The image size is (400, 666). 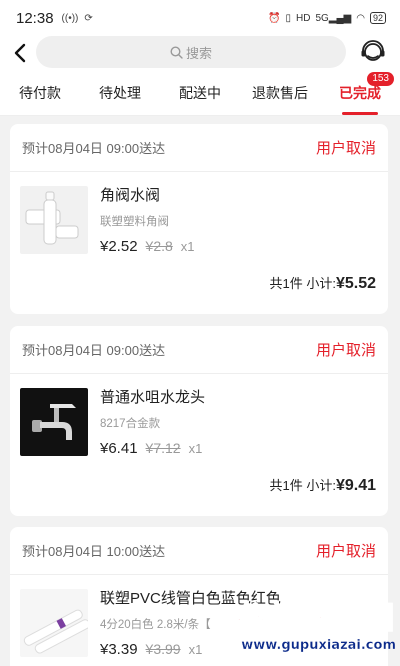 I want to click on tab-completed: 已完成 153, so click(x=360, y=92).